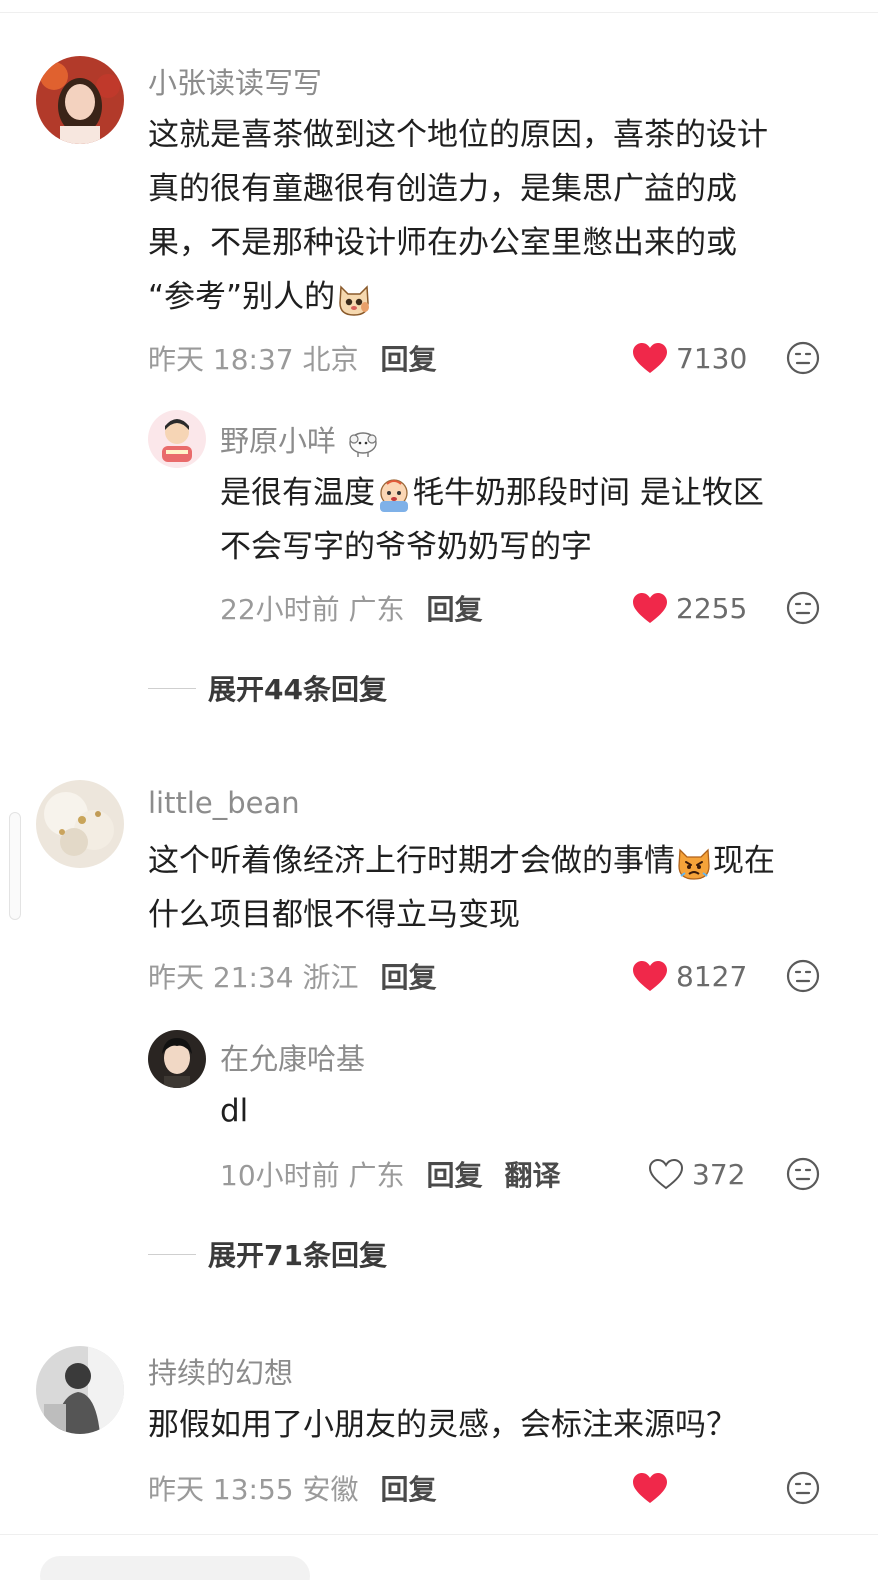 The width and height of the screenshot is (878, 1580). I want to click on like-button: 8127, so click(689, 976).